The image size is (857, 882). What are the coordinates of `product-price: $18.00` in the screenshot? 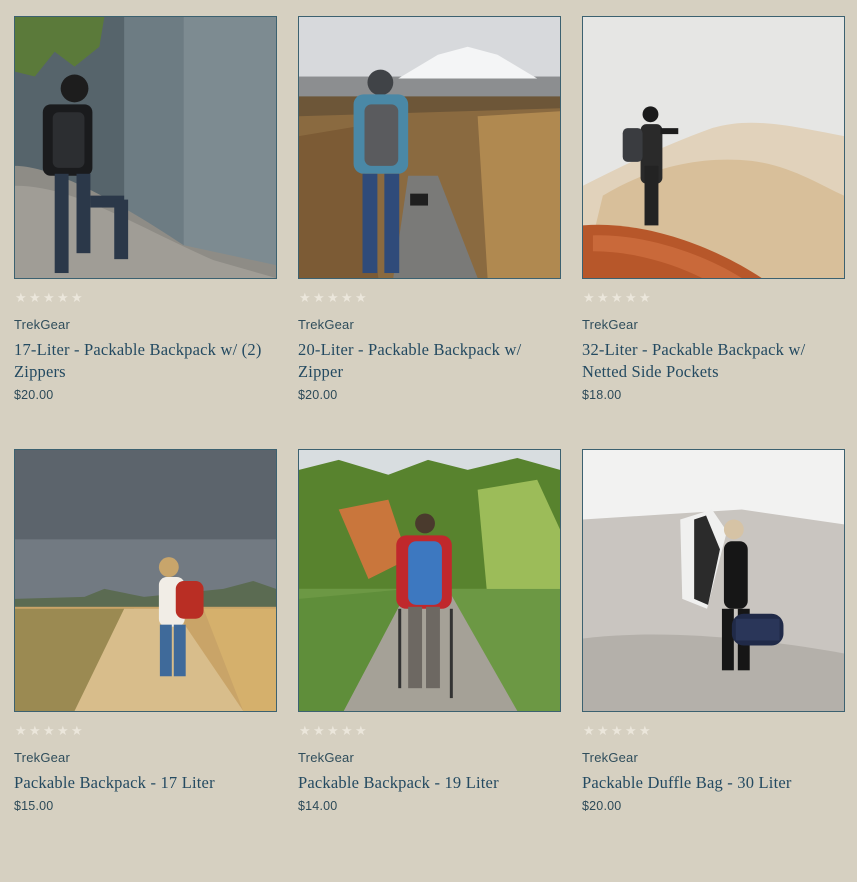 It's located at (602, 395).